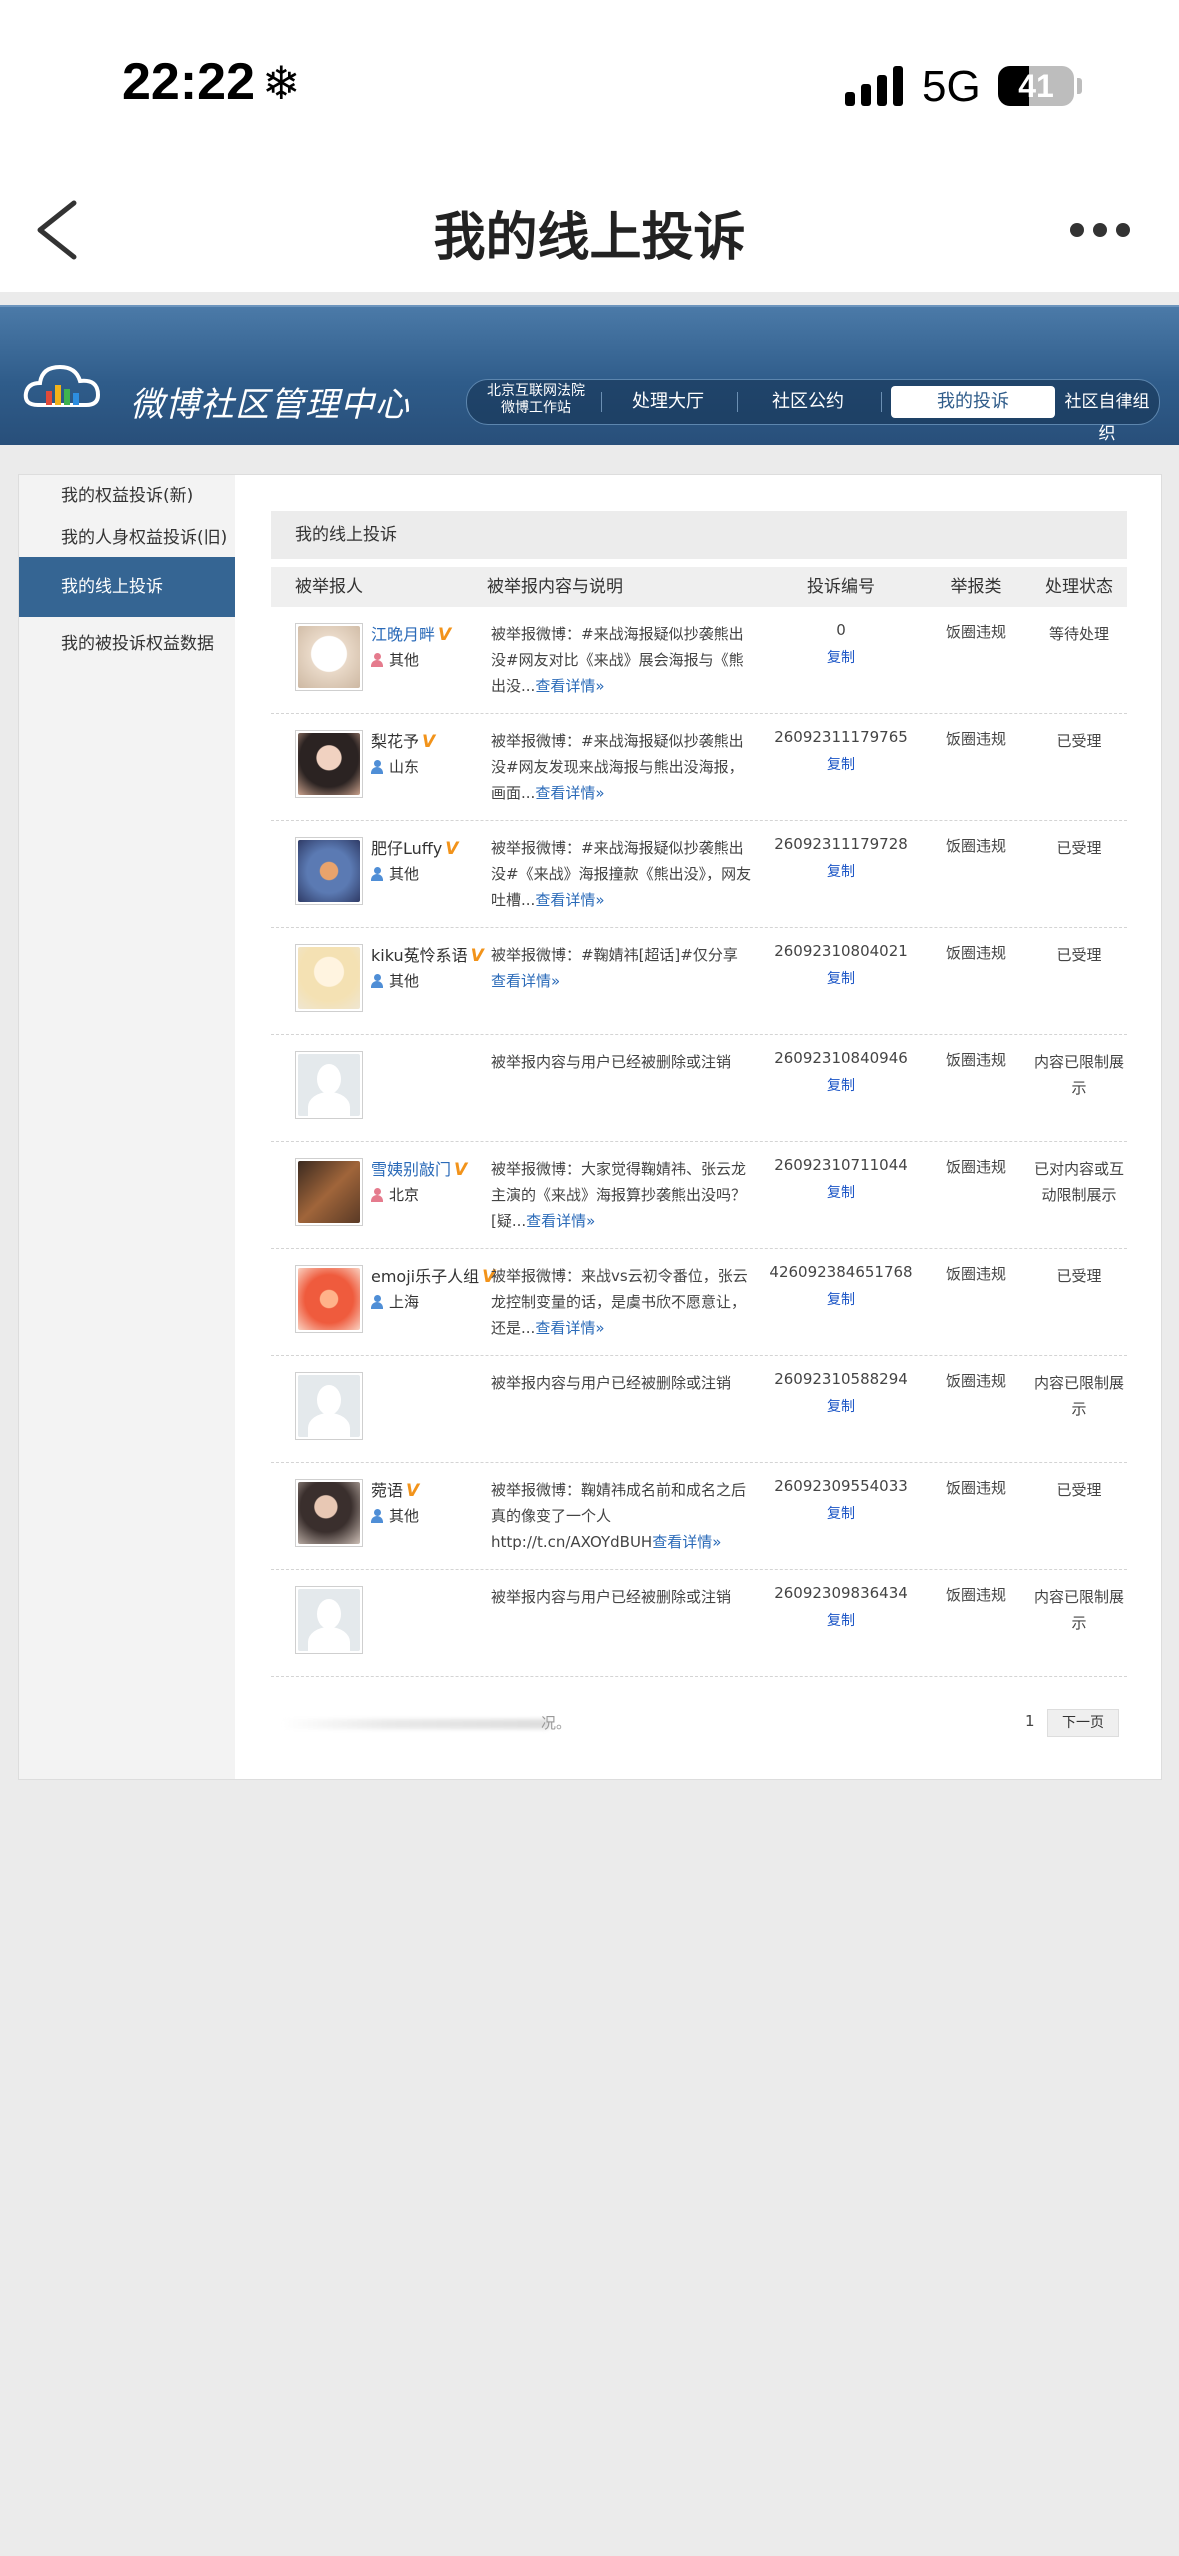 This screenshot has height=2556, width=1179. Describe the element at coordinates (556, 1723) in the screenshot. I see `footer-note-tail: 况。` at that location.